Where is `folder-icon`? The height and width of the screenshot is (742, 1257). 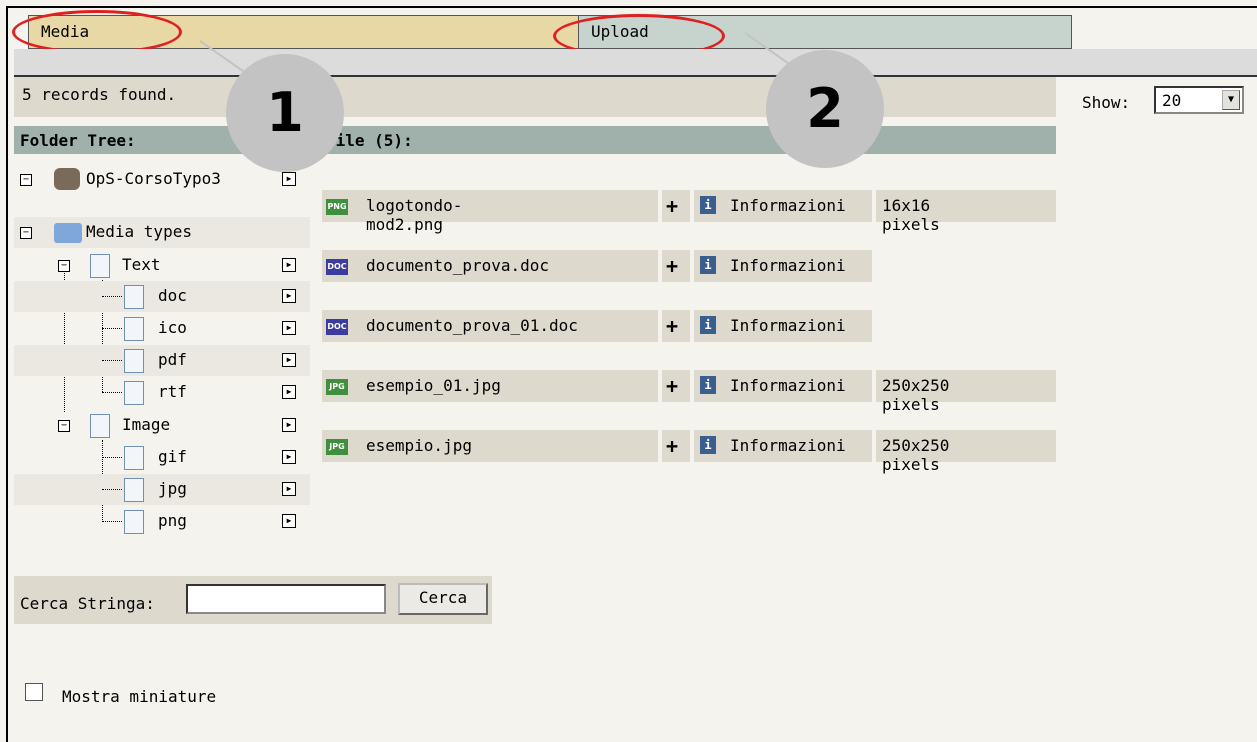 folder-icon is located at coordinates (68, 233).